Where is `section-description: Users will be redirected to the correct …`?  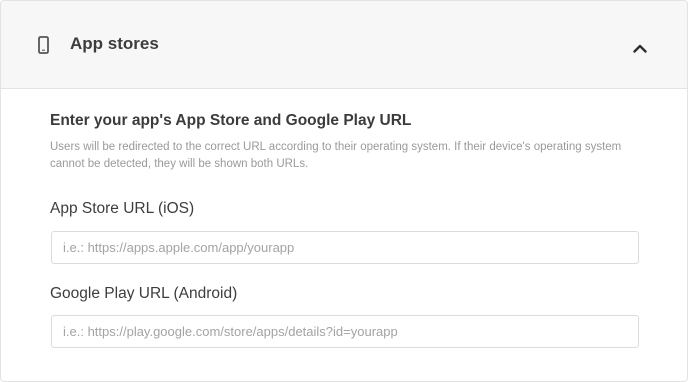 section-description: Users will be redirected to the correct … is located at coordinates (336, 155).